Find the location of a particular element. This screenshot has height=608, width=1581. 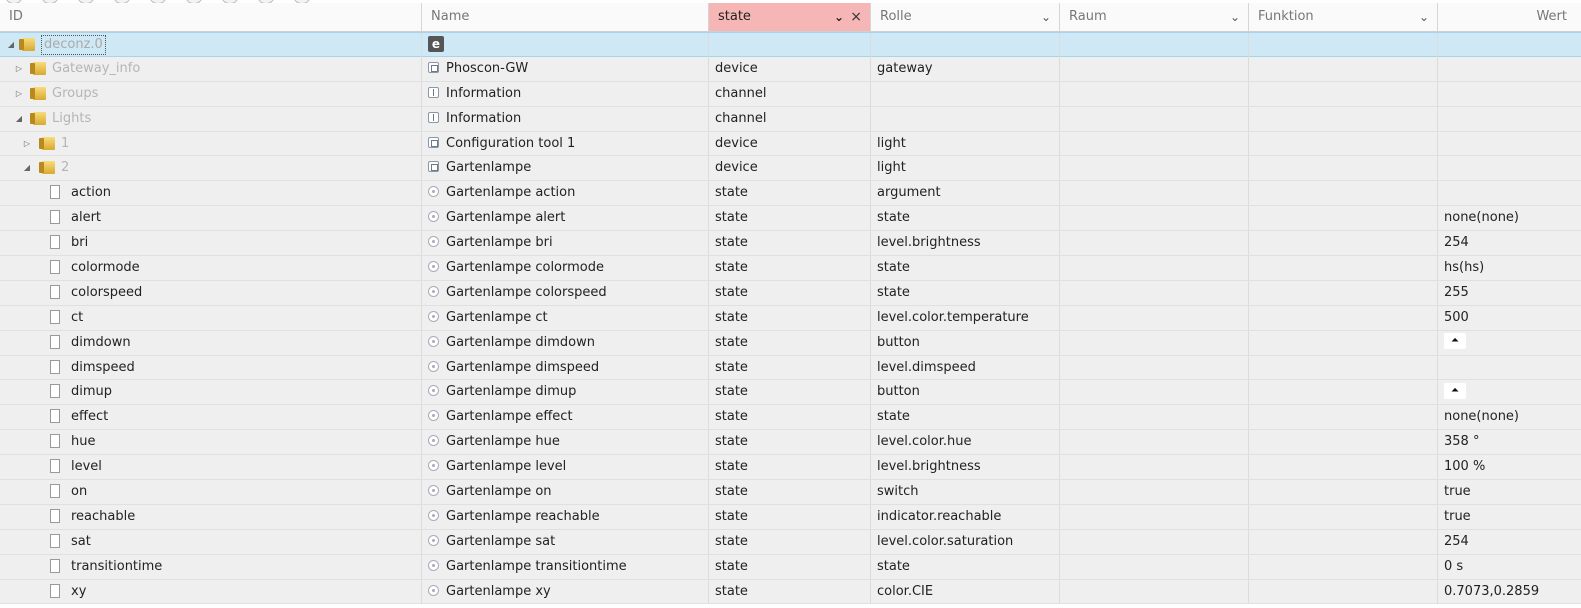

id-cell: ◢ 2 is located at coordinates (211, 168).